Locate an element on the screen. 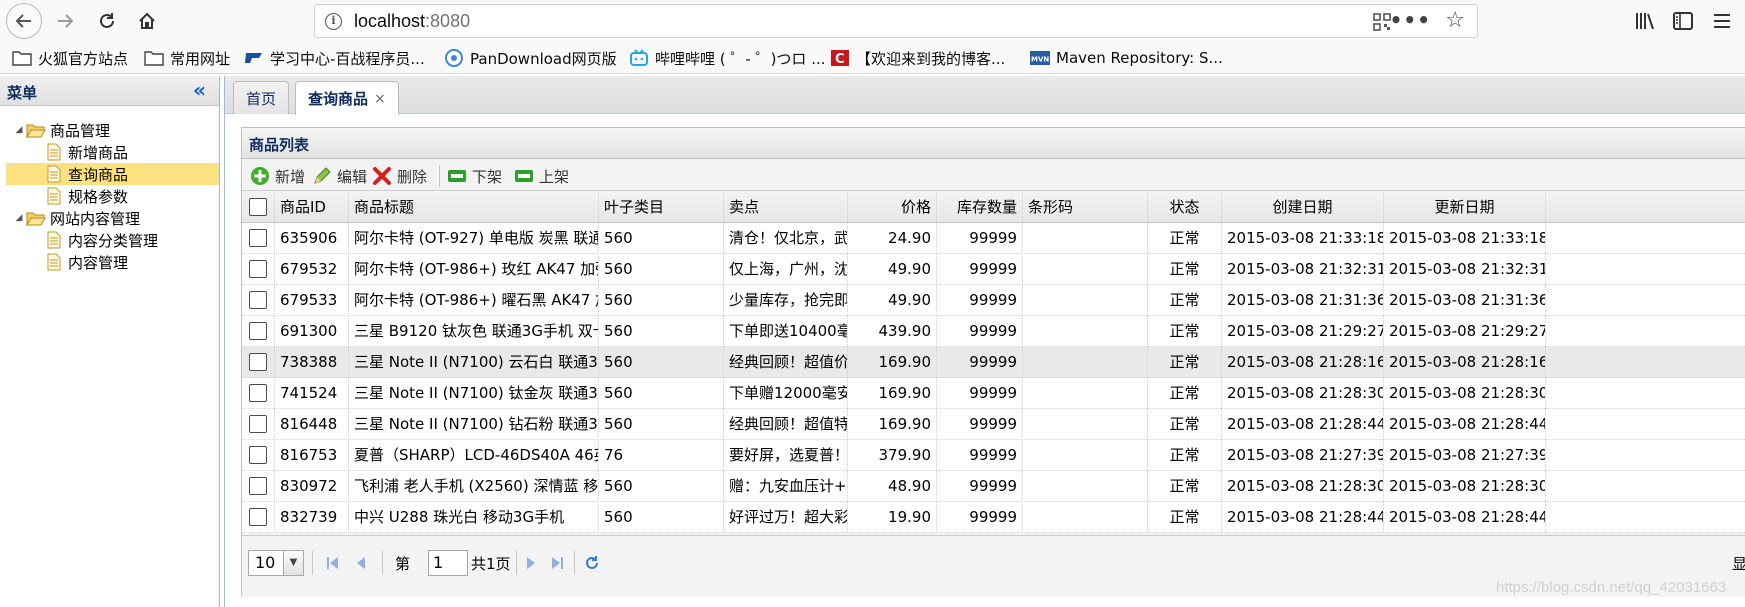  page-number-input: 1 is located at coordinates (448, 563).